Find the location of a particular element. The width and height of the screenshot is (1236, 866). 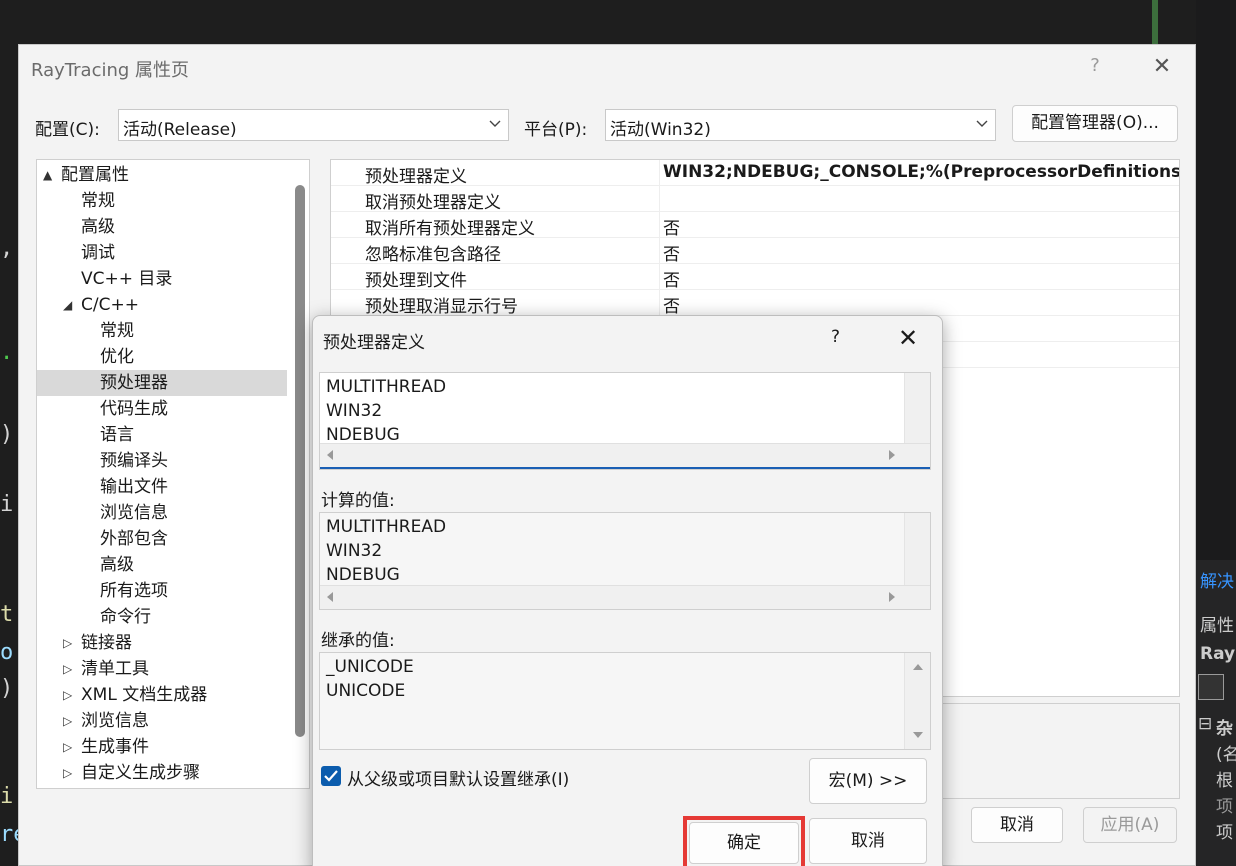

property-row: 预处理到文件 否 is located at coordinates (755, 277).